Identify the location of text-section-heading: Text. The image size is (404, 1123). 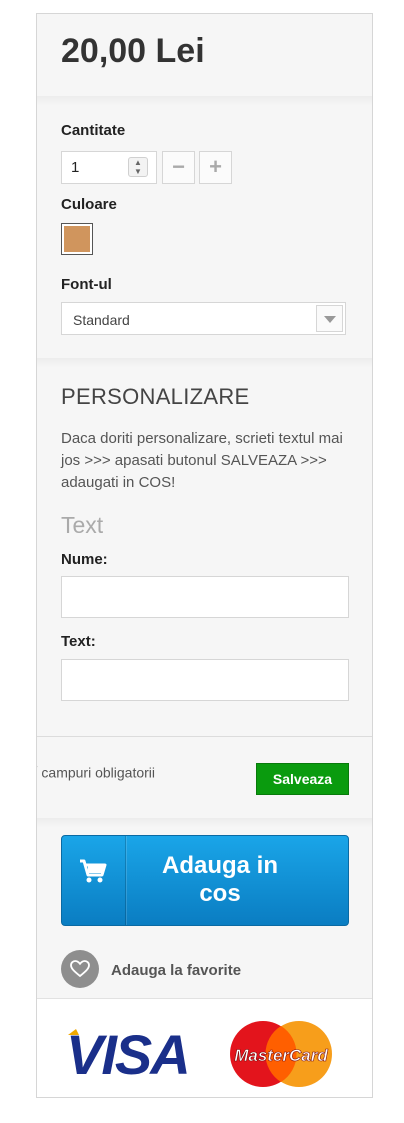
(82, 525).